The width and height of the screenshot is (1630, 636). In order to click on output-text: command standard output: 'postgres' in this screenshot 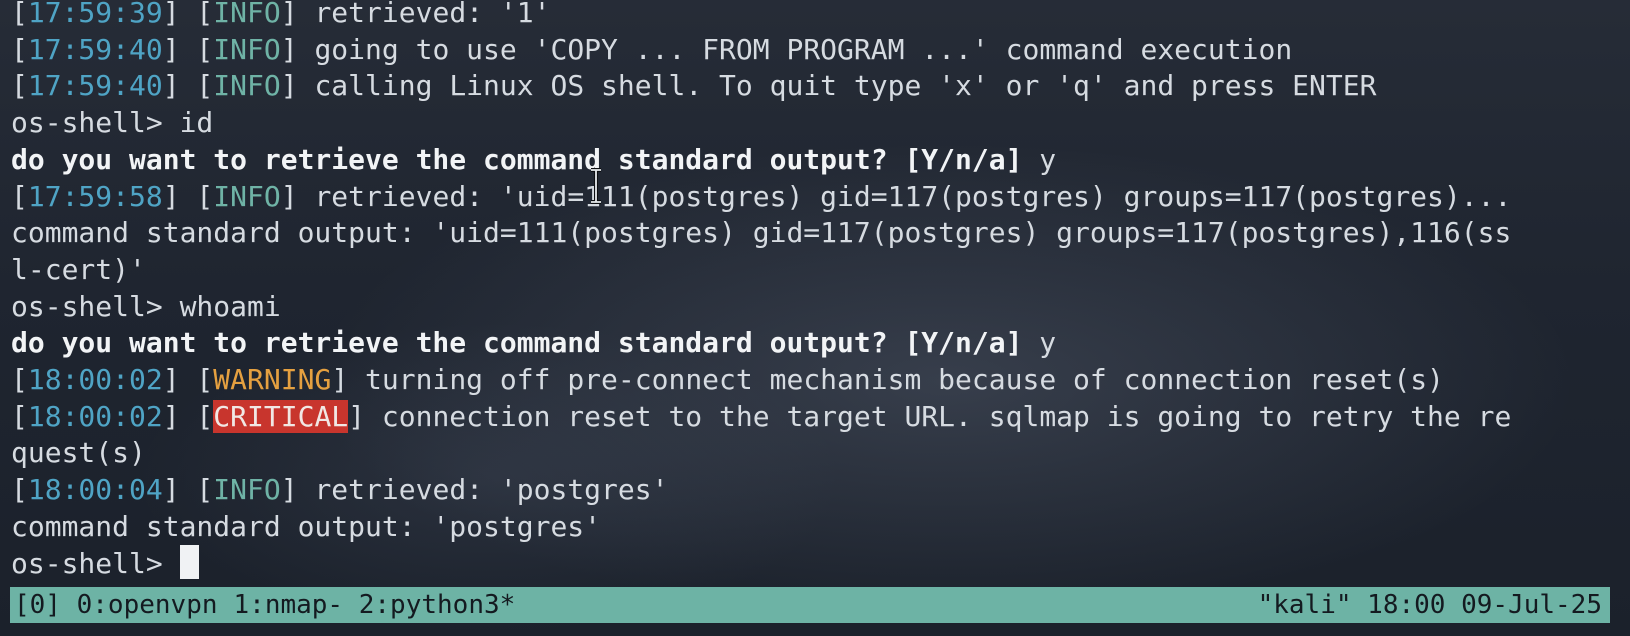, I will do `click(306, 526)`.